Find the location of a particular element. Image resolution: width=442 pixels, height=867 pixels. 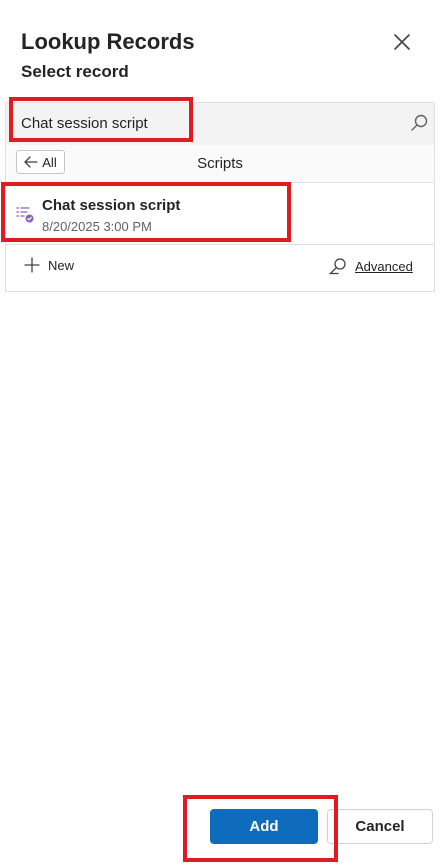

dialog-subtitle: Select record is located at coordinates (75, 71).